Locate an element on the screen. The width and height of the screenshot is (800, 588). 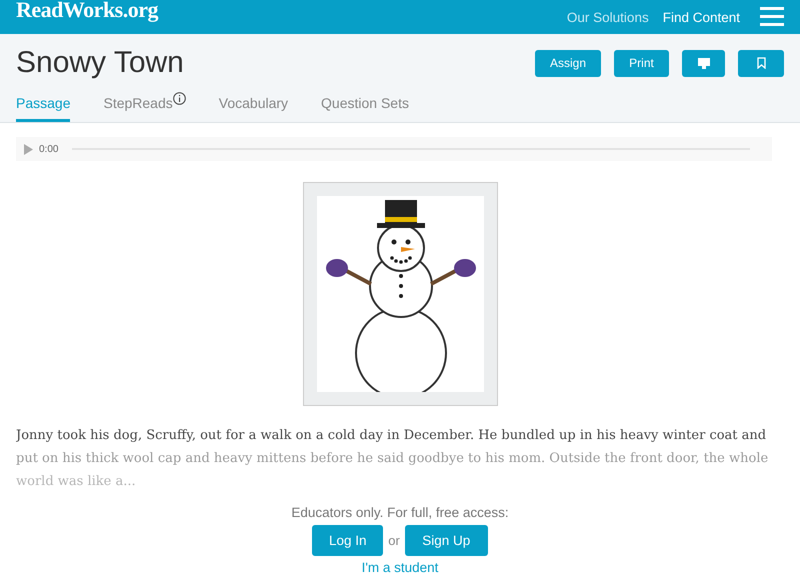
or-text: or is located at coordinates (394, 540).